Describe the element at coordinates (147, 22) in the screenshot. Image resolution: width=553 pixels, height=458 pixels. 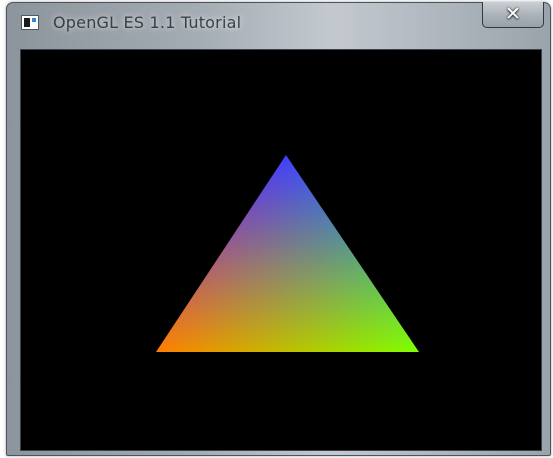
I see `window-title: OpenGL ES 1.1 Tutorial` at that location.